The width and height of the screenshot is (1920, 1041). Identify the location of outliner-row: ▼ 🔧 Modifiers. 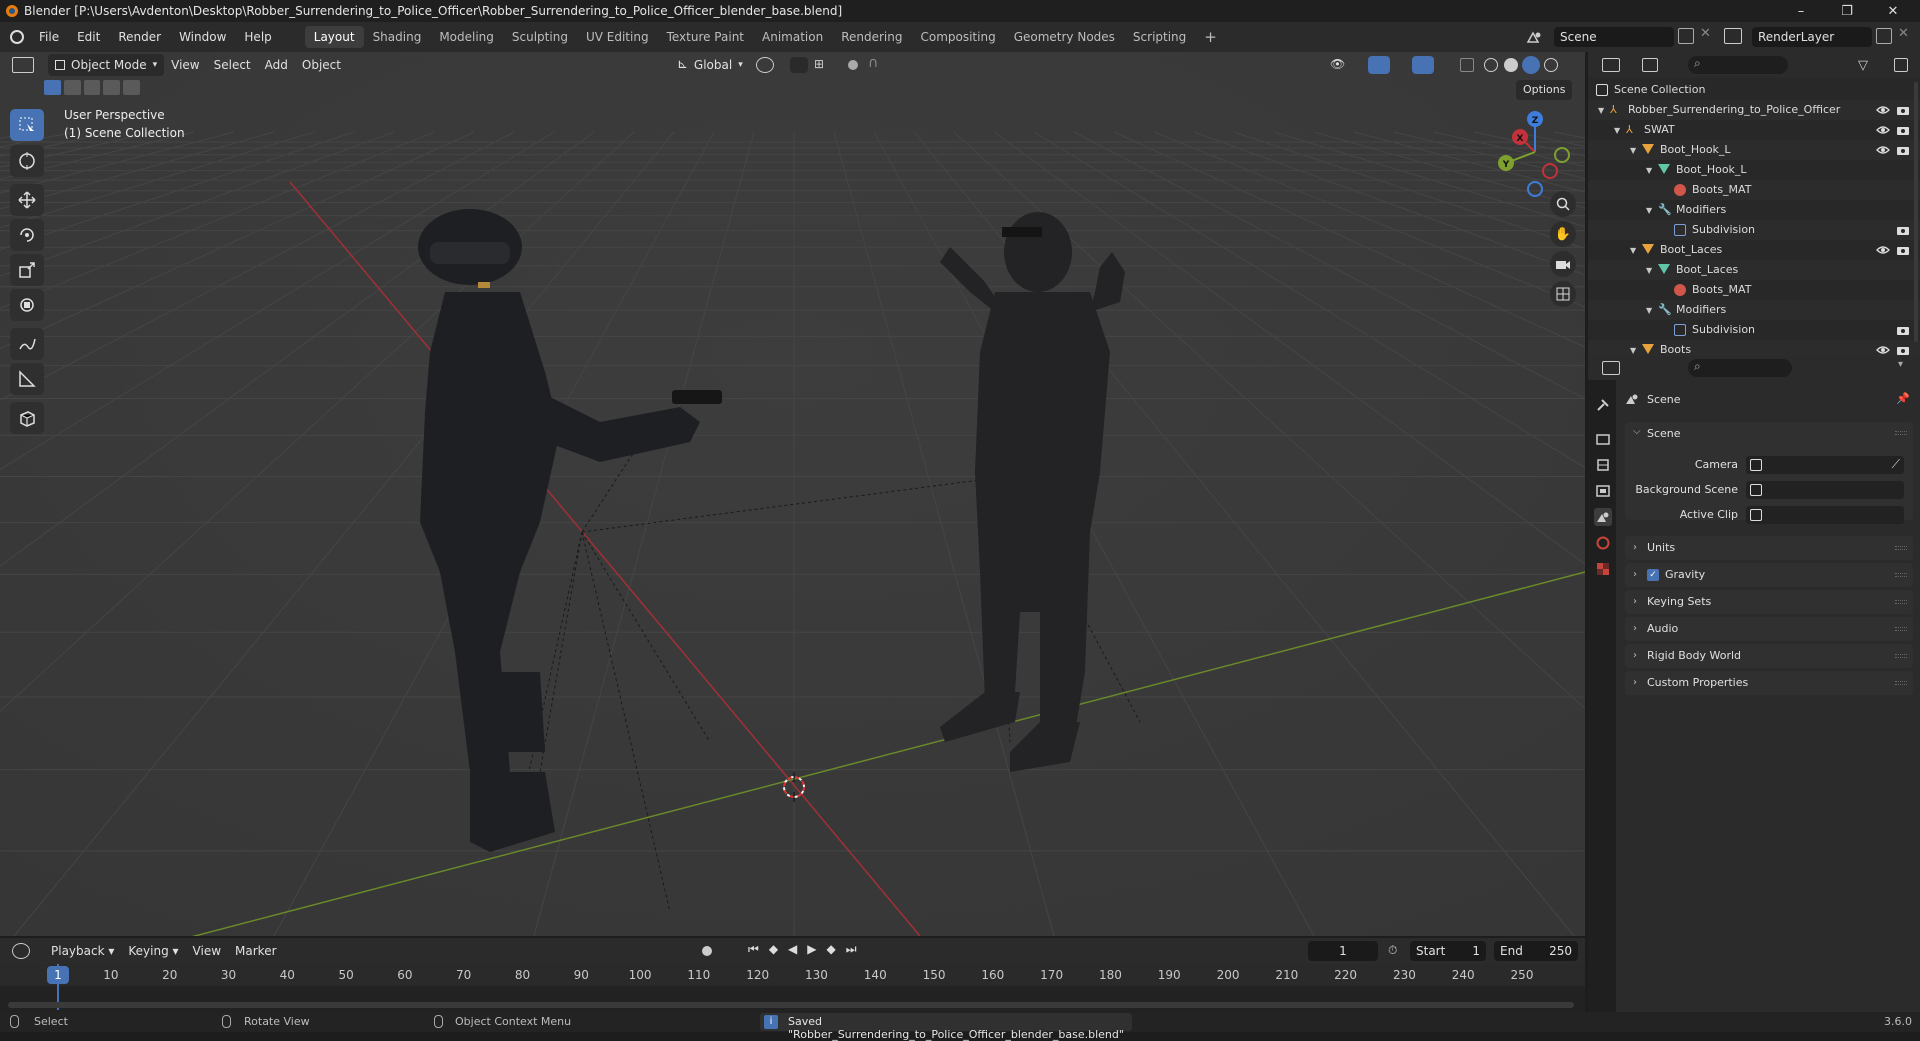
(1754, 210).